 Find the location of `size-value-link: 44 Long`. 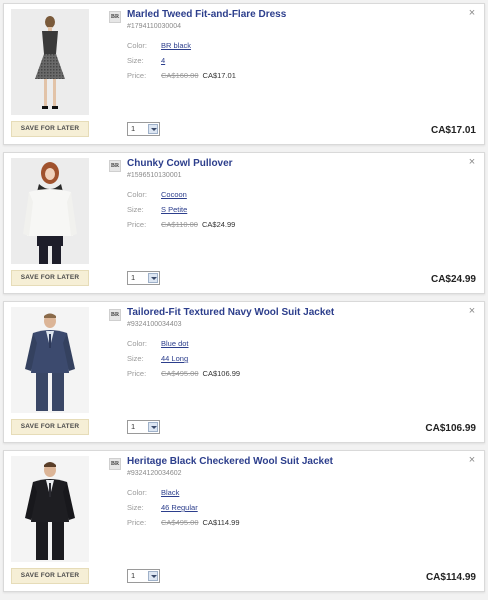

size-value-link: 44 Long is located at coordinates (174, 358).